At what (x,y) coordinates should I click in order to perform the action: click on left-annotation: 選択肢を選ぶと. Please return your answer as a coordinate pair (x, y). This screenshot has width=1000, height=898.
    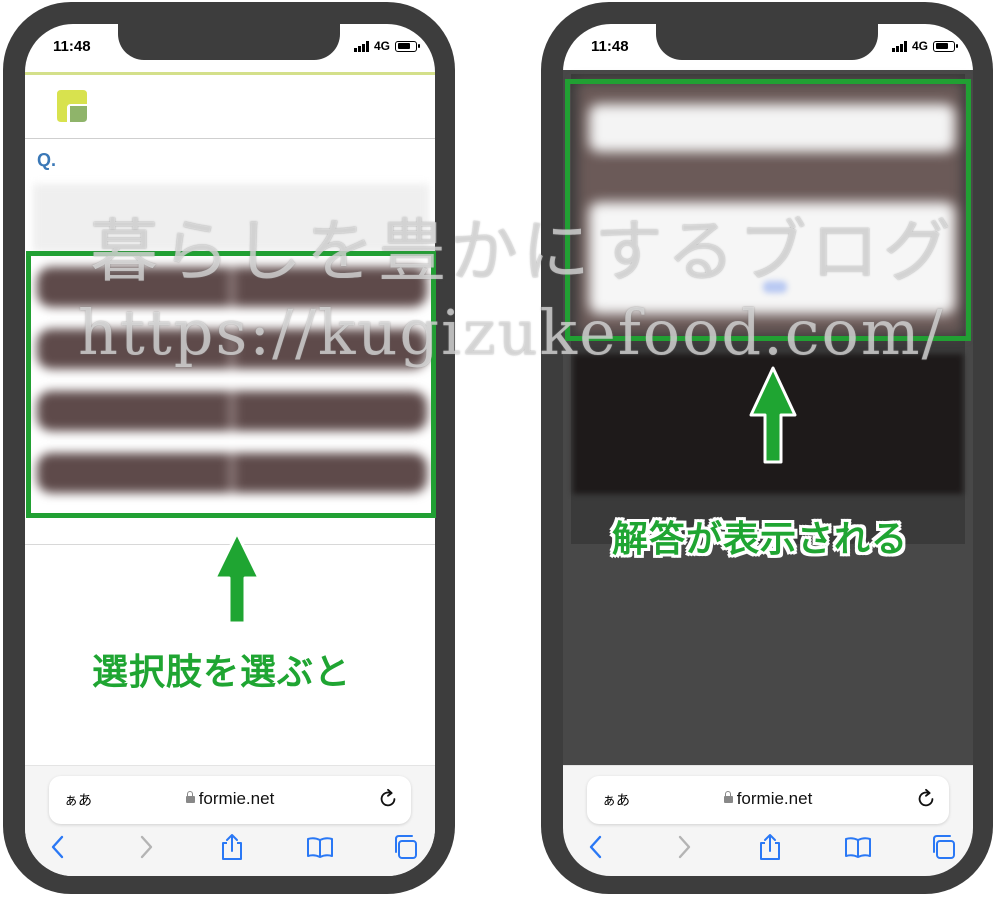
    Looking at the image, I should click on (222, 672).